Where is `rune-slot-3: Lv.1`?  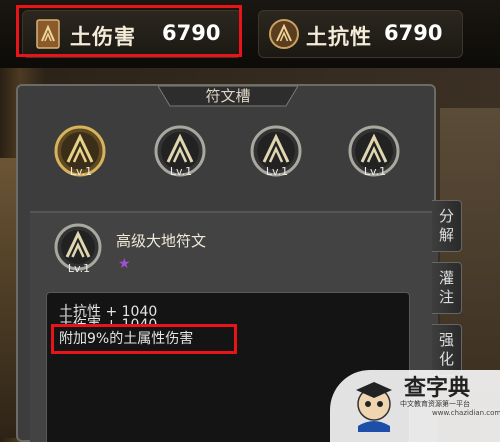 rune-slot-3: Lv.1 is located at coordinates (276, 151).